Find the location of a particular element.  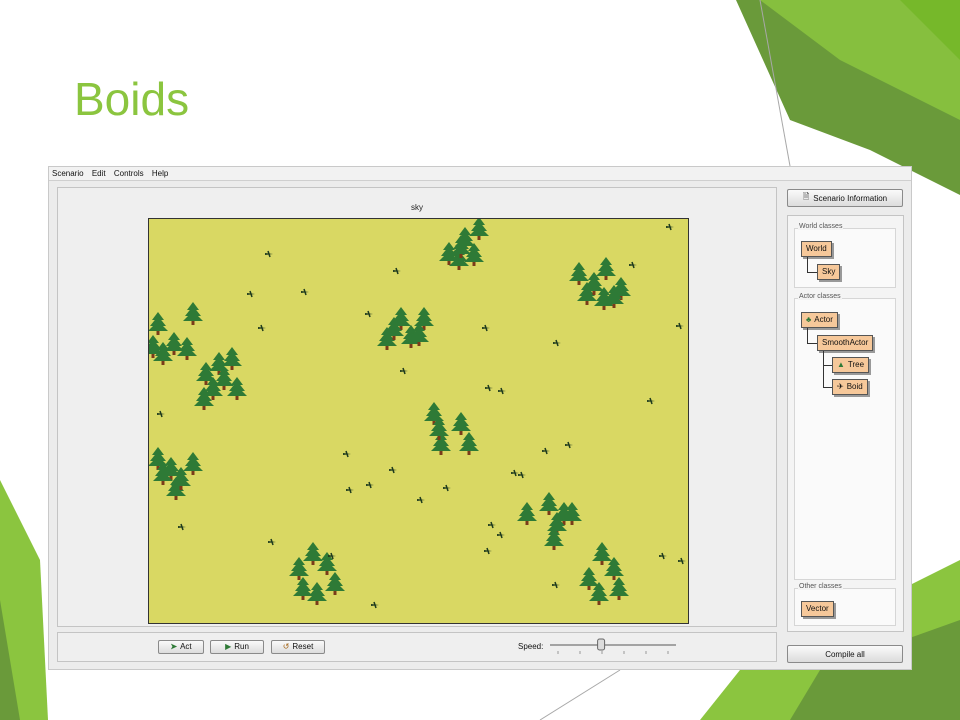

class-boid: ✈ Boid is located at coordinates (850, 387).